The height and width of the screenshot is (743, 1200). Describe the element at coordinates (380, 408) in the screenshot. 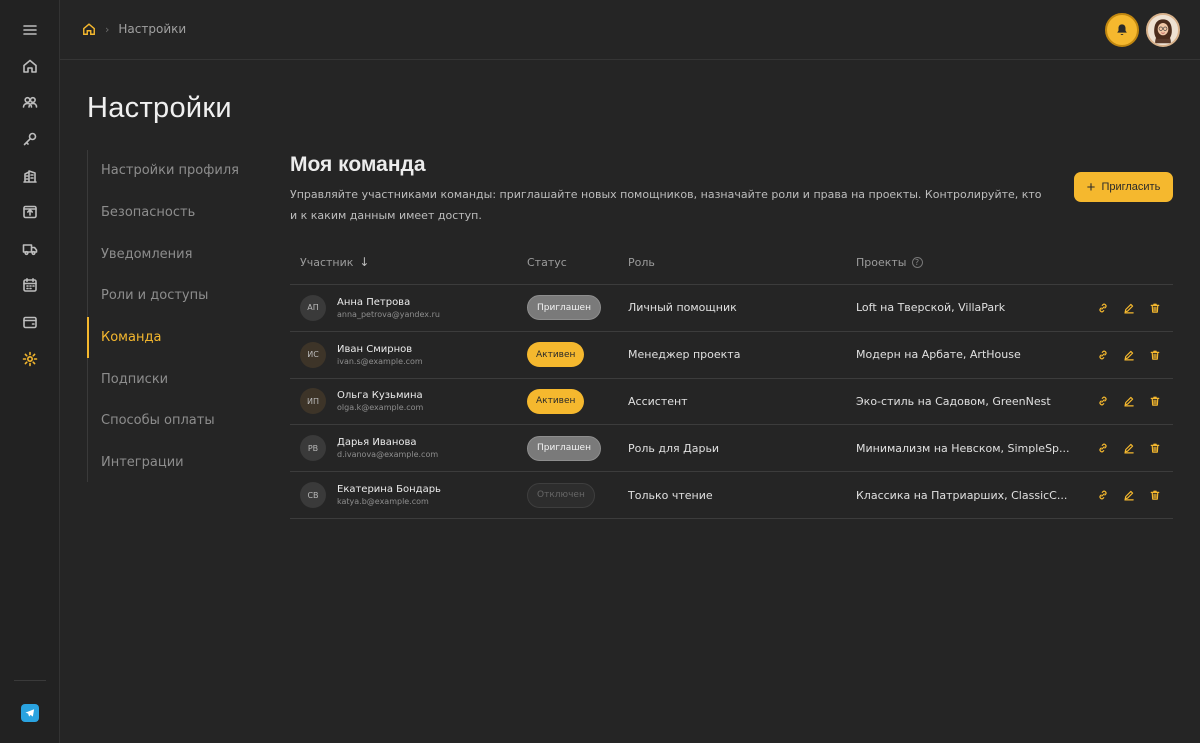

I see `member-email: olga.k@example.com` at that location.